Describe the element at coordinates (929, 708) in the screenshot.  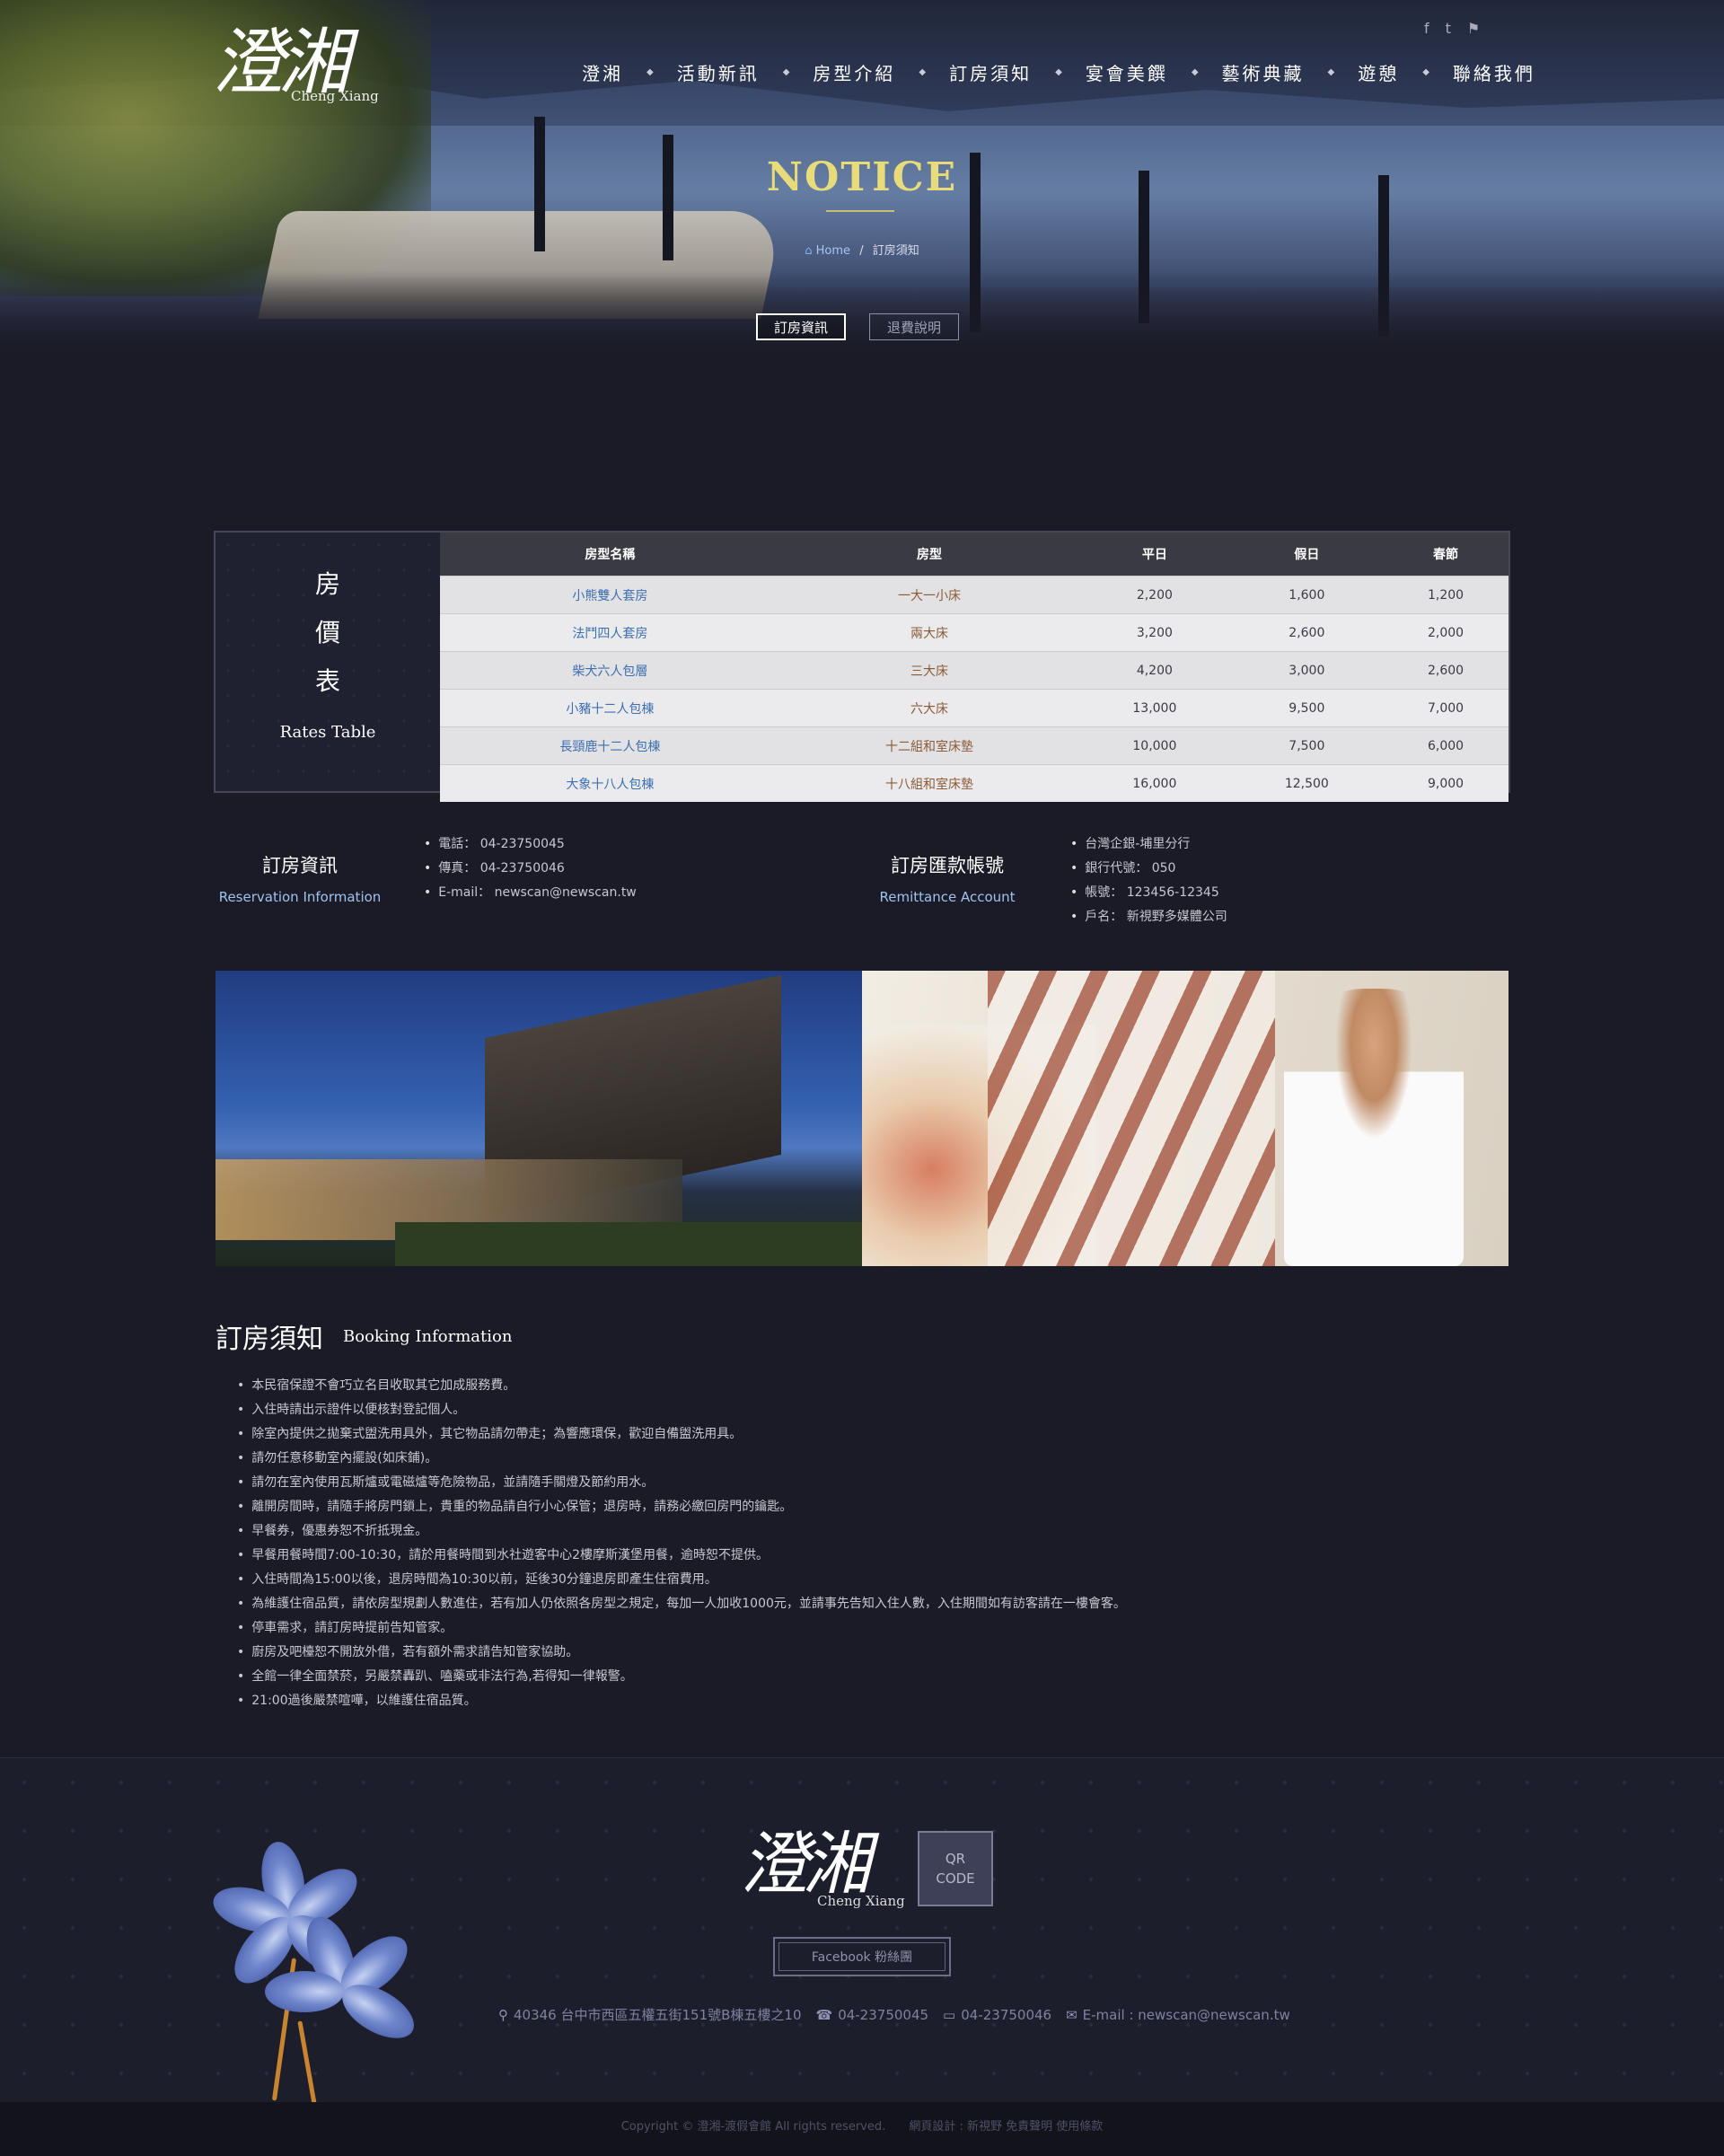
I see `room-bed-cell: 六大床` at that location.